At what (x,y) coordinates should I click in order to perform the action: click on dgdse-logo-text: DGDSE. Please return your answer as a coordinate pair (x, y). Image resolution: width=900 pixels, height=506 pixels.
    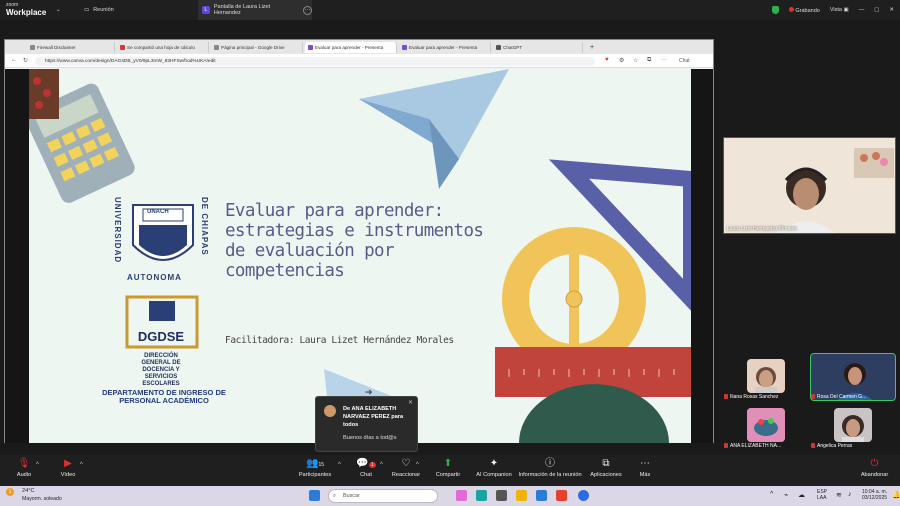
    Looking at the image, I should click on (161, 336).